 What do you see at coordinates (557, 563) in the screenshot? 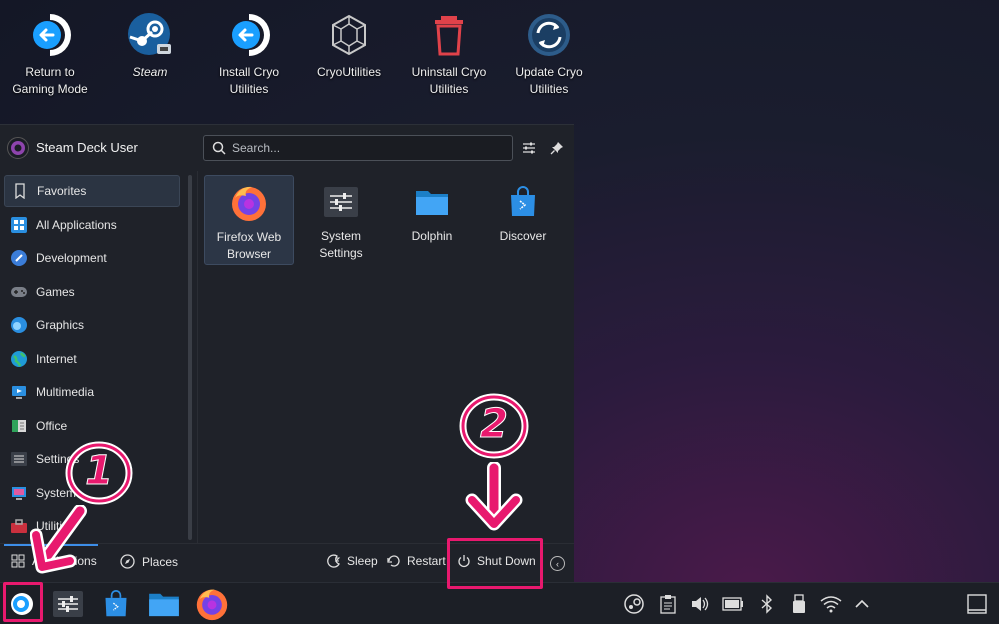
I see `leave-menu-button: ‹` at bounding box center [557, 563].